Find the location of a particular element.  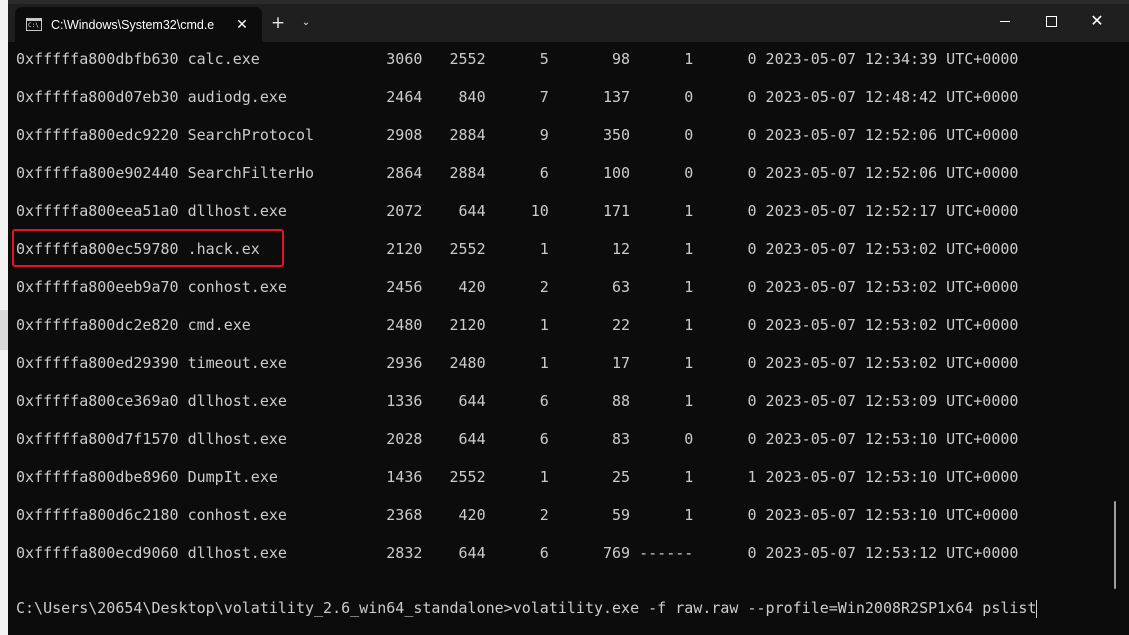

background-window-strip is located at coordinates (4, 330).